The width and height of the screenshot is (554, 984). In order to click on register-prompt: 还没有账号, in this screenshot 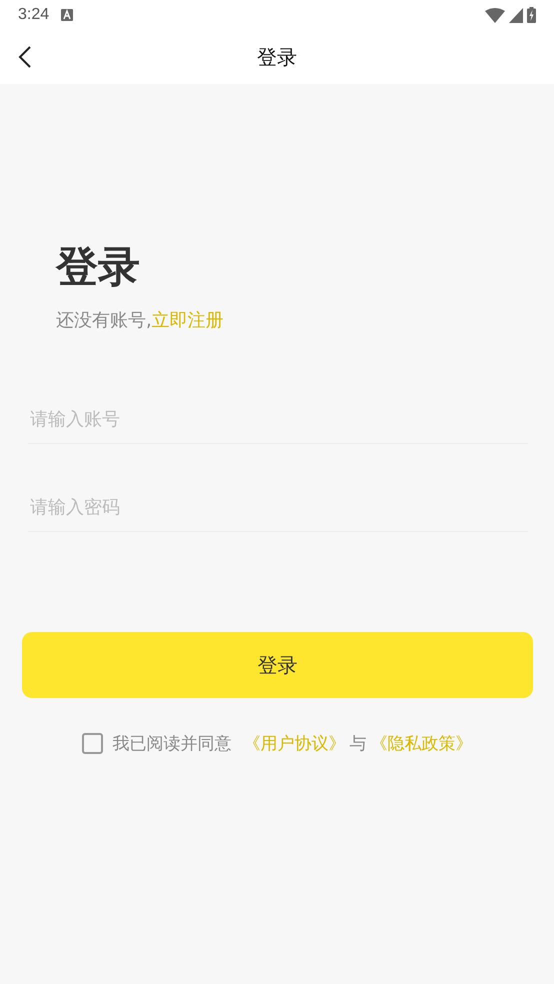, I will do `click(104, 320)`.